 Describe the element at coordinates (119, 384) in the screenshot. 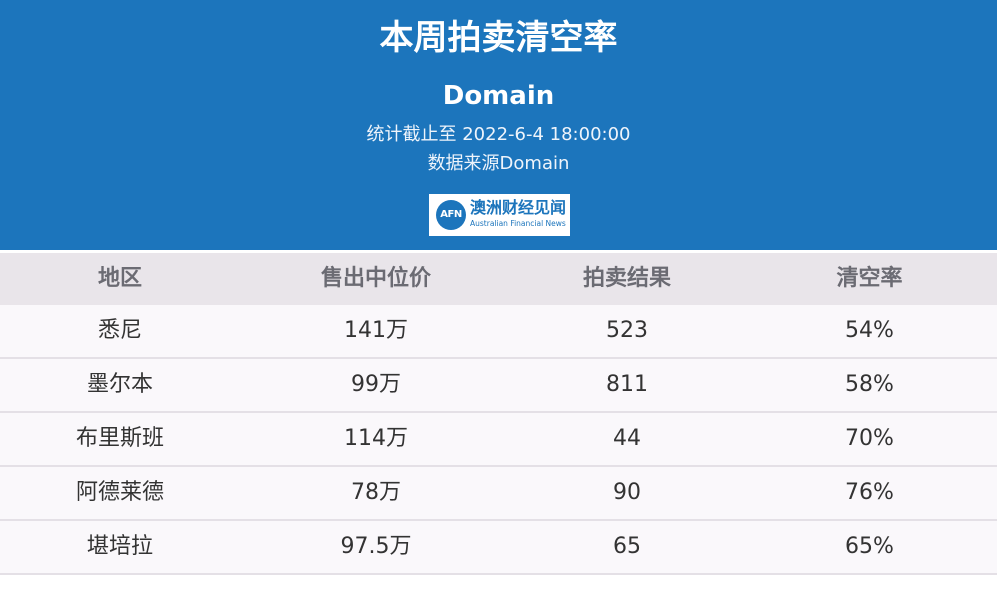

I see `region-cell: 墨尔本` at that location.